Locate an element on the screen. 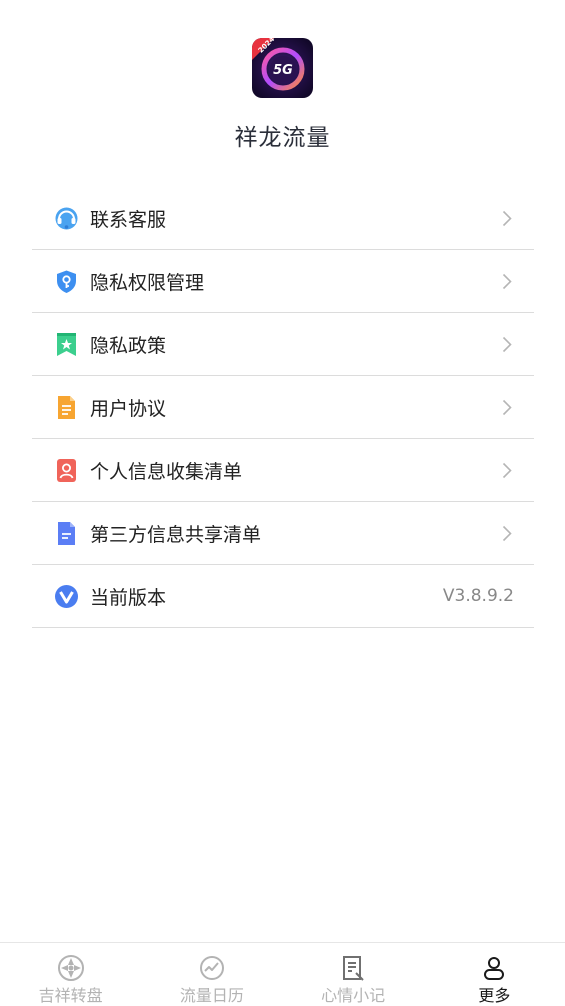  menu-item-contact-support: 联系客服 is located at coordinates (283, 218).